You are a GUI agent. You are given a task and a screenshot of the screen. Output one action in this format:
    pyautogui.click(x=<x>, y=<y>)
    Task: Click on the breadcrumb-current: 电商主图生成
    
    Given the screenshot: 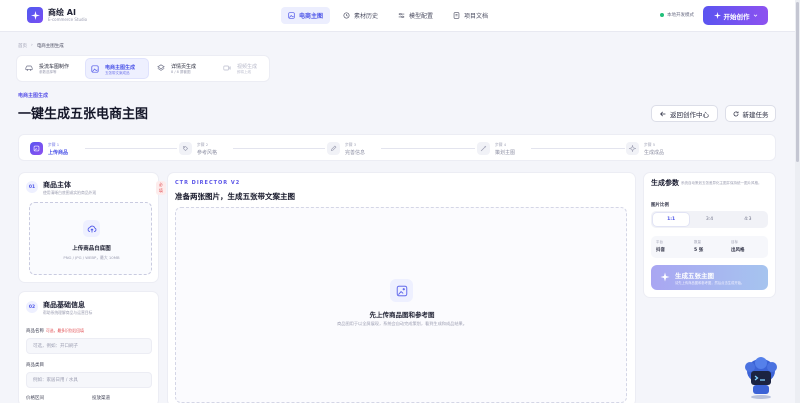 What is the action you would take?
    pyautogui.click(x=50, y=46)
    